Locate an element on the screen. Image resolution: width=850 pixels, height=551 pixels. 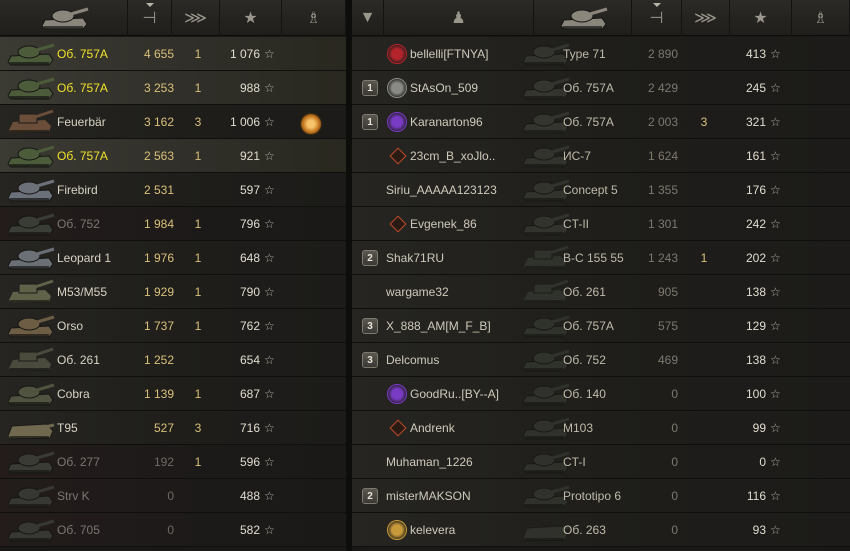
table-row: Feuerbär 3 162 3 1 006 ☆ is located at coordinates (173, 122).